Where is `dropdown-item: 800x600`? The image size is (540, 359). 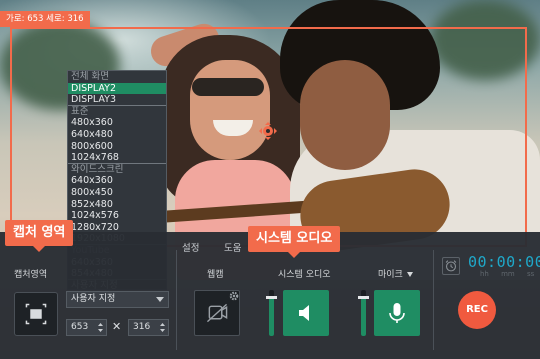 dropdown-item: 800x600 is located at coordinates (117, 147).